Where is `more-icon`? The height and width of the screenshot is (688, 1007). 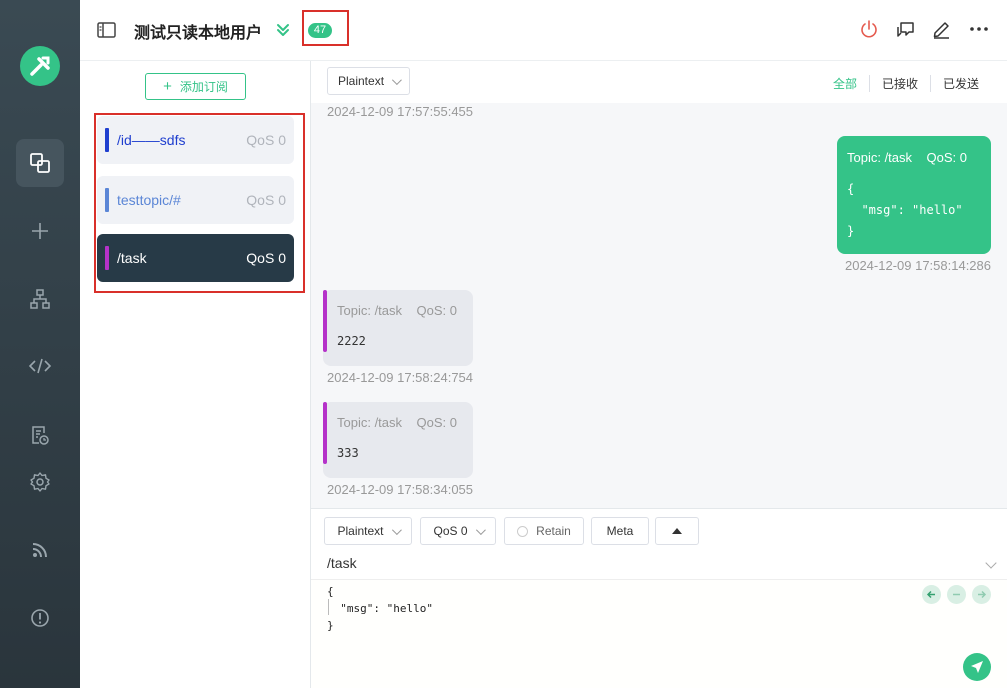
more-icon is located at coordinates (979, 29).